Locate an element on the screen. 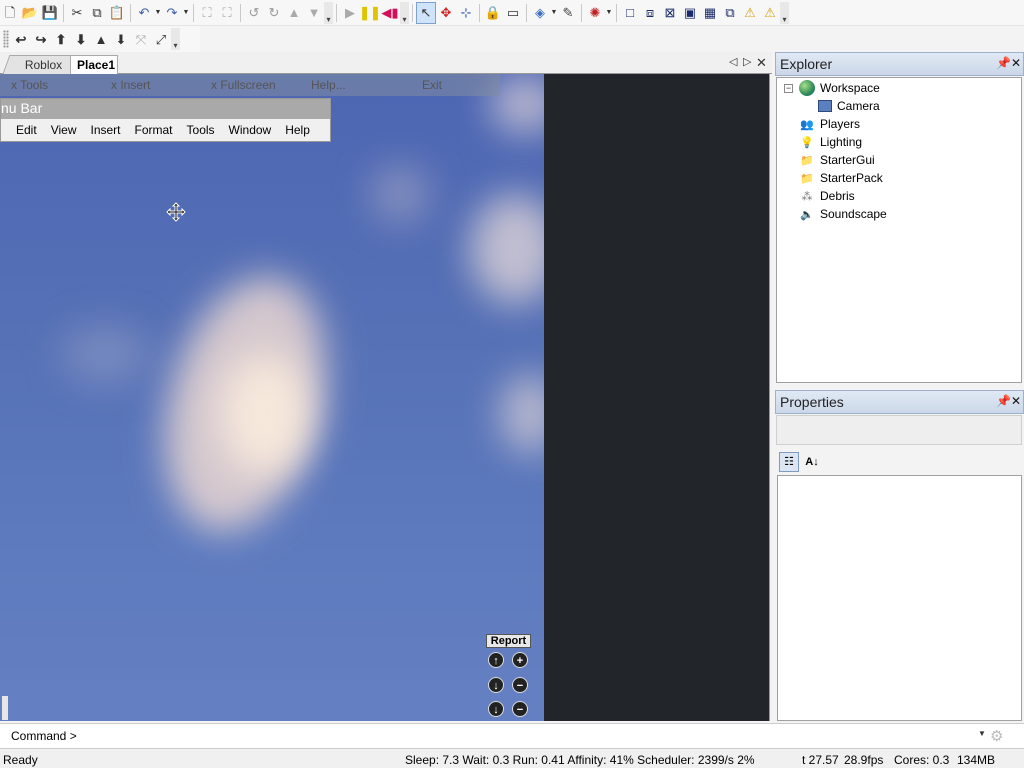 The height and width of the screenshot is (768, 1024). paint-bucket-icon: ◈ is located at coordinates (540, 13).